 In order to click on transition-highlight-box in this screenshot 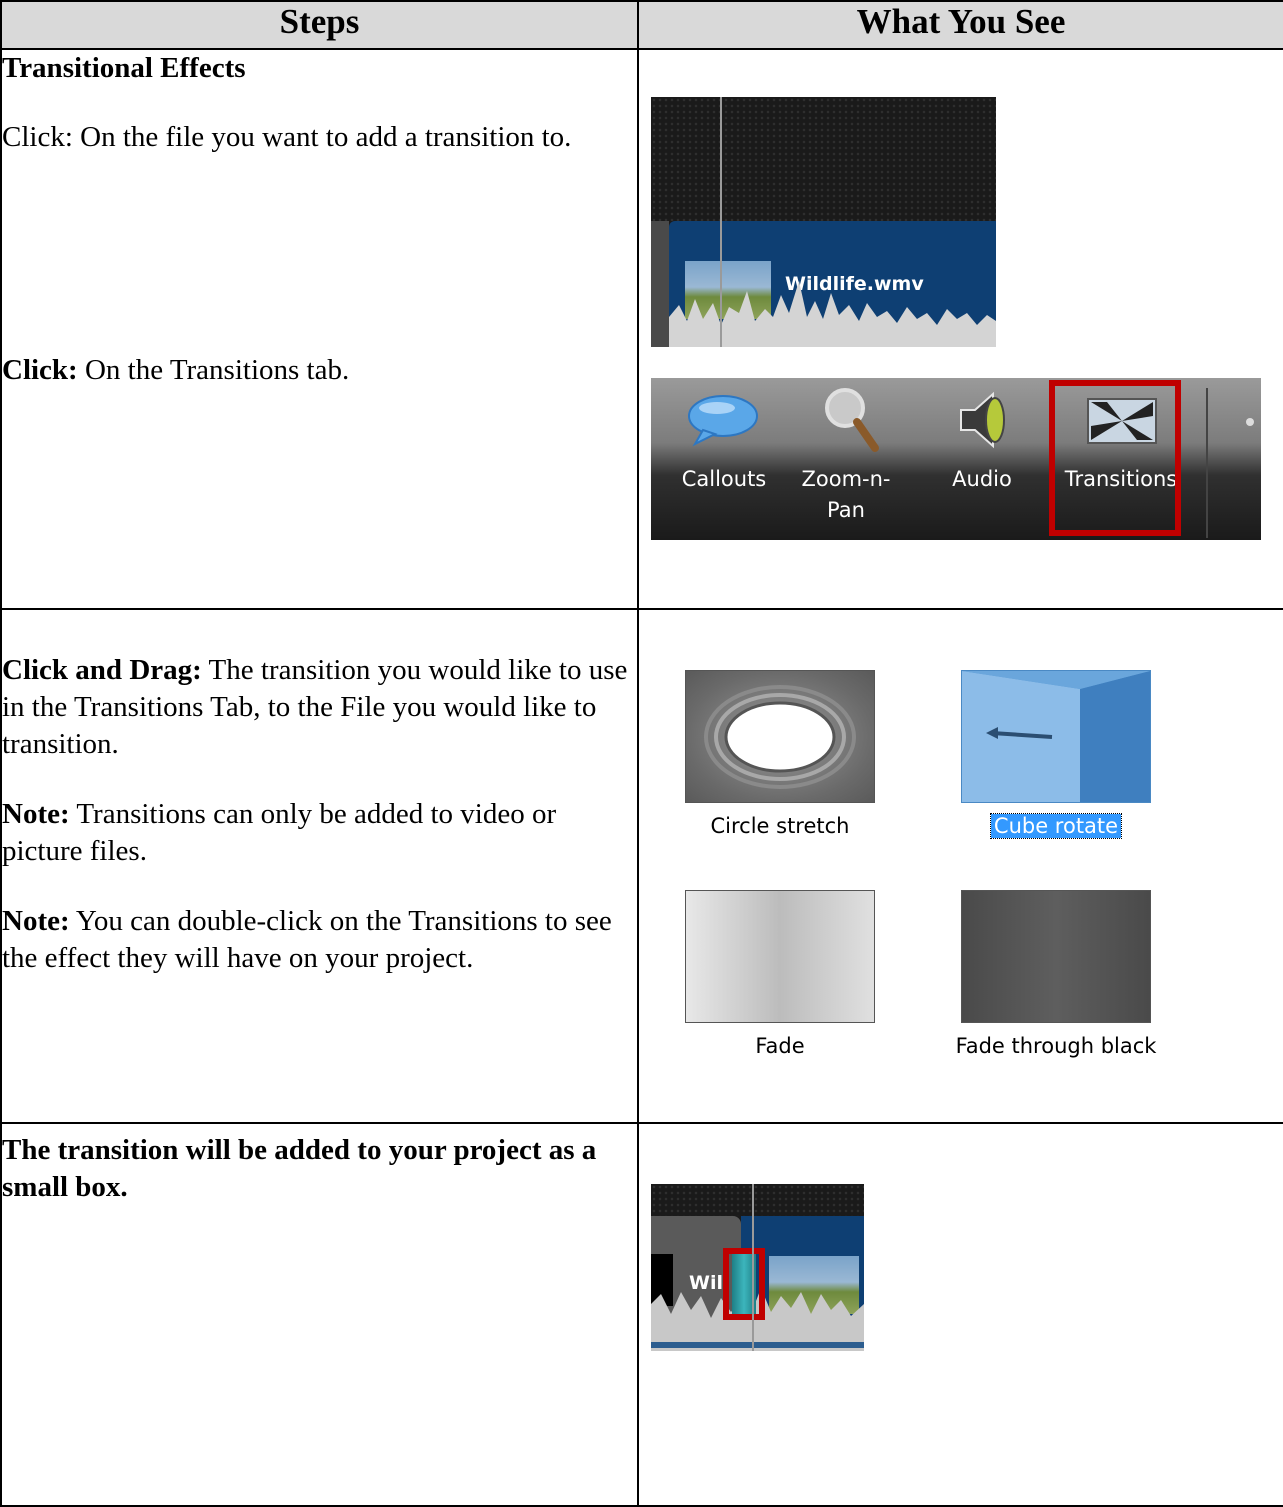, I will do `click(744, 1284)`.